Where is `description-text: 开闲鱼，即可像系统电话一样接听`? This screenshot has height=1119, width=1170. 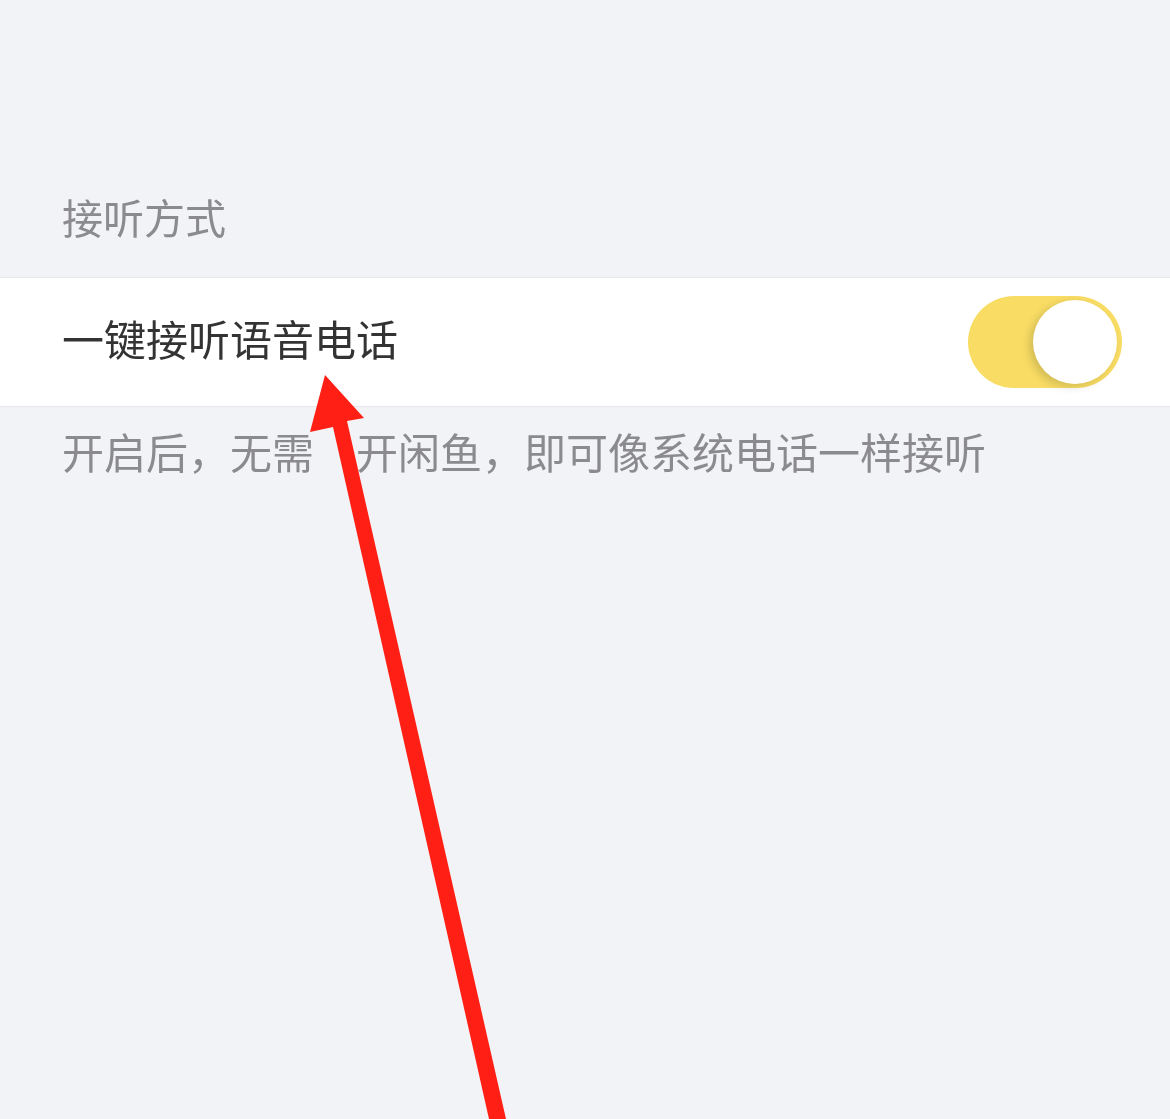
description-text: 开闲鱼，即可像系统电话一样接听 is located at coordinates (671, 455).